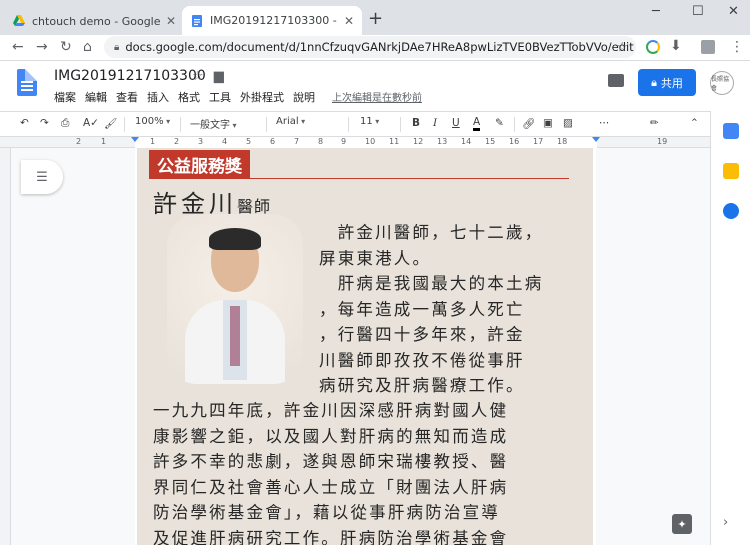 This screenshot has height=545, width=750. What do you see at coordinates (327, 512) in the screenshot?
I see `article-line: 防治學術基金會」，藉以從事肝病防治宣導` at bounding box center [327, 512].